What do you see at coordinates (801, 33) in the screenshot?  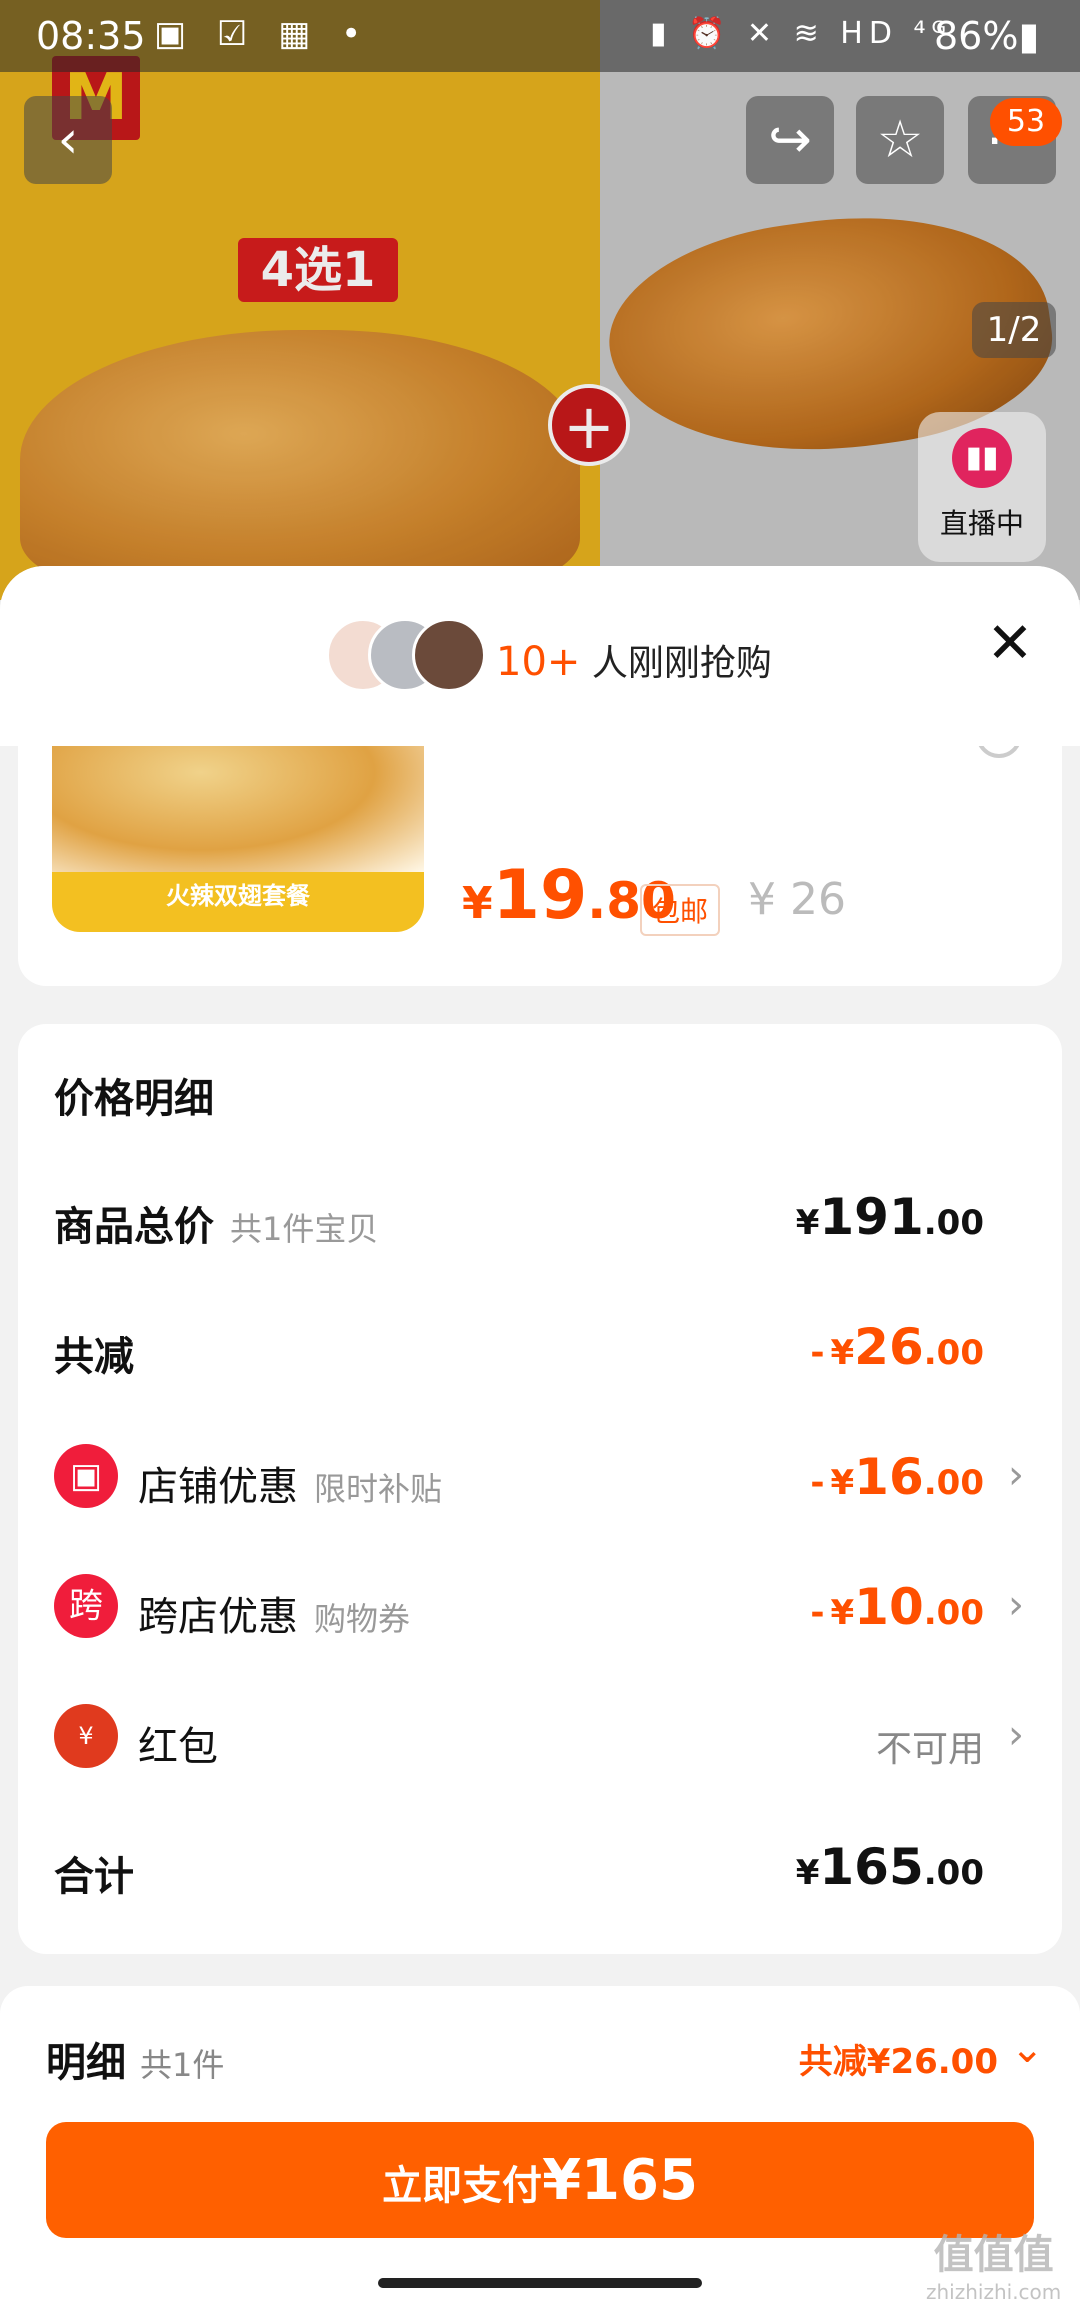 I see `system-icons: ▮ ⏰ ✕ ≋ HD ⁴ᴳ` at bounding box center [801, 33].